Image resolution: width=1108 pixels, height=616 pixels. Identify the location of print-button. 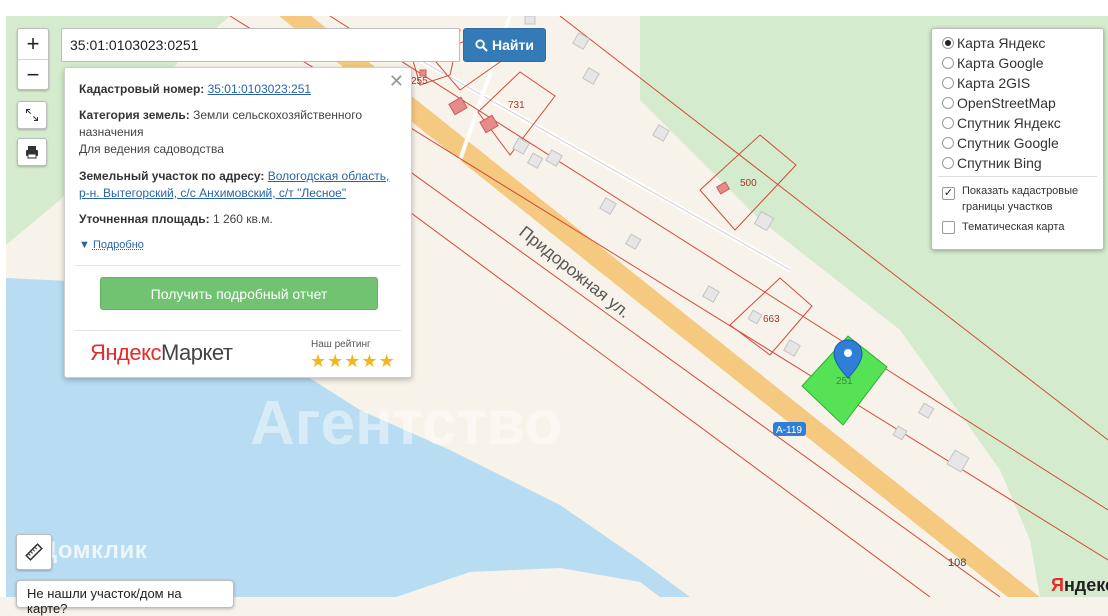
(32, 152).